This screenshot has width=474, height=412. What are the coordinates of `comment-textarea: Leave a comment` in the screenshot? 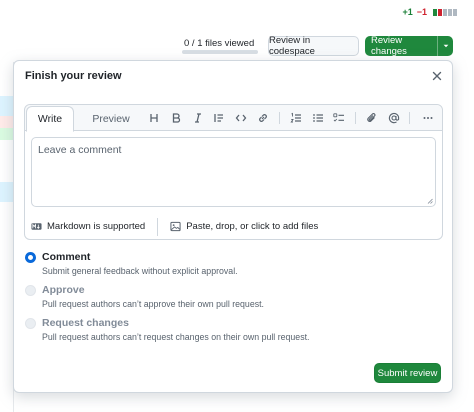 It's located at (233, 172).